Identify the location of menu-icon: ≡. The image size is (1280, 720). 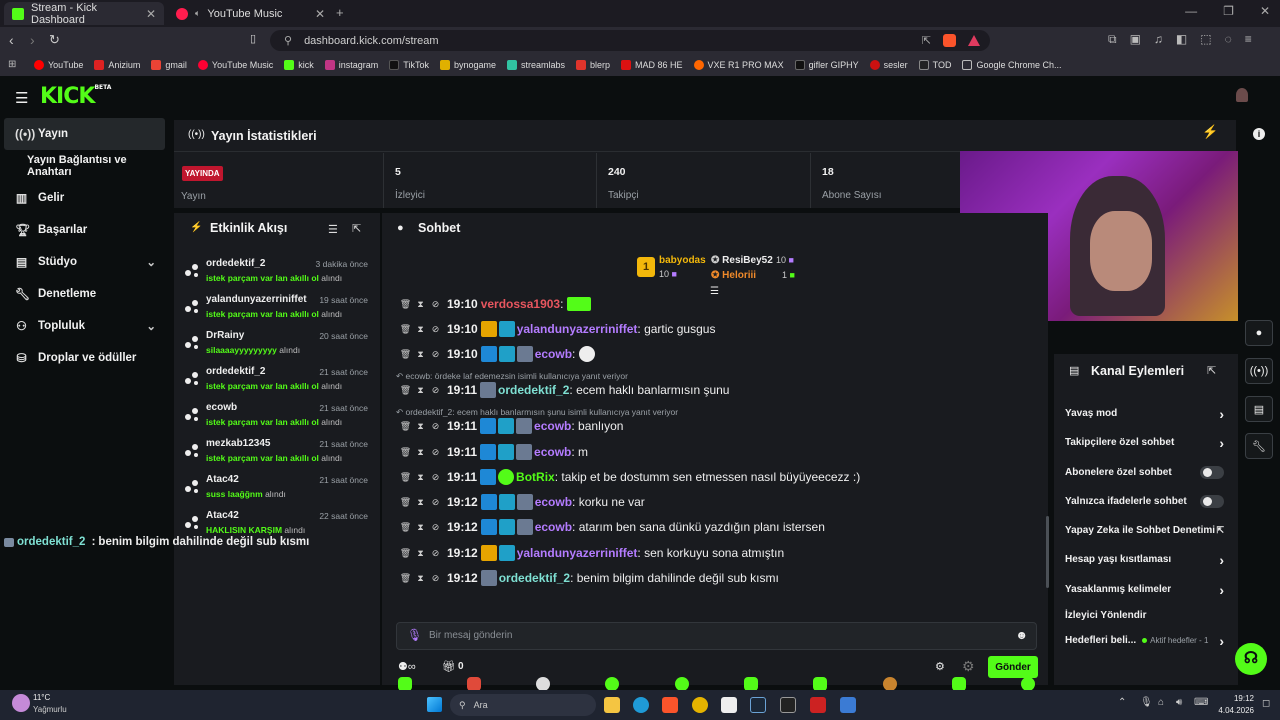
(1248, 39).